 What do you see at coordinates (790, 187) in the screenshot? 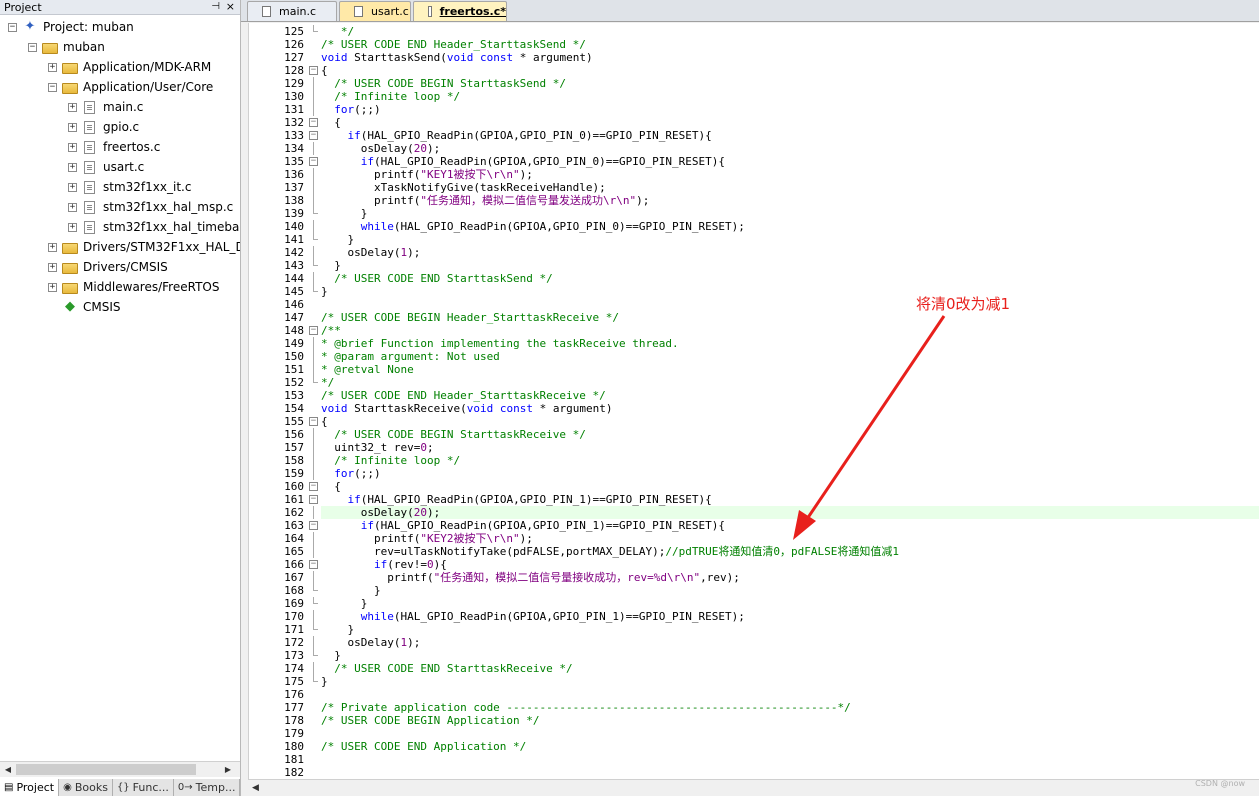
I see `code-line: xTaskNotifyGive(taskReceiveHandle);` at bounding box center [790, 187].